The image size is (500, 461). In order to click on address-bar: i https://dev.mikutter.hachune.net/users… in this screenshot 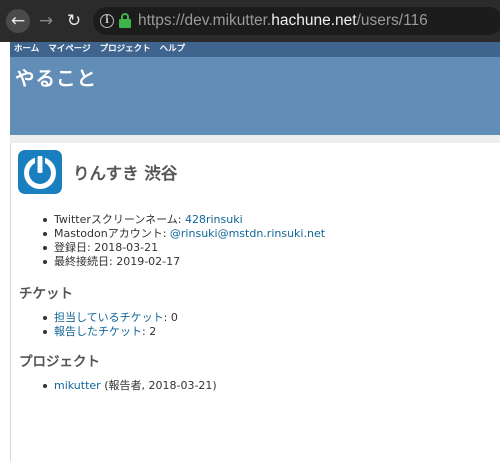, I will do `click(296, 21)`.